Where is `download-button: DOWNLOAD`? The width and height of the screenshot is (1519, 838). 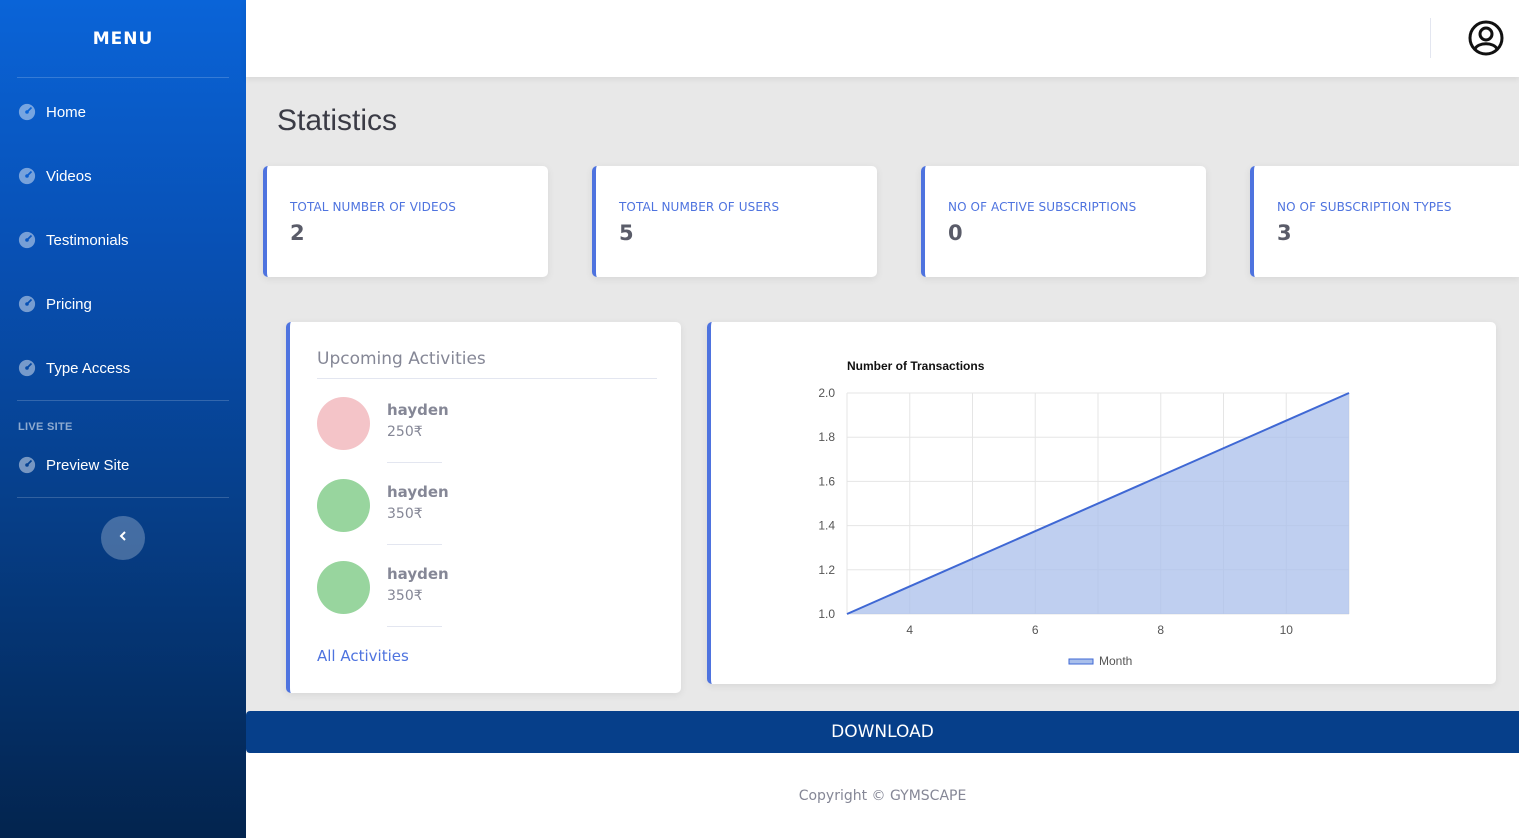 download-button: DOWNLOAD is located at coordinates (882, 732).